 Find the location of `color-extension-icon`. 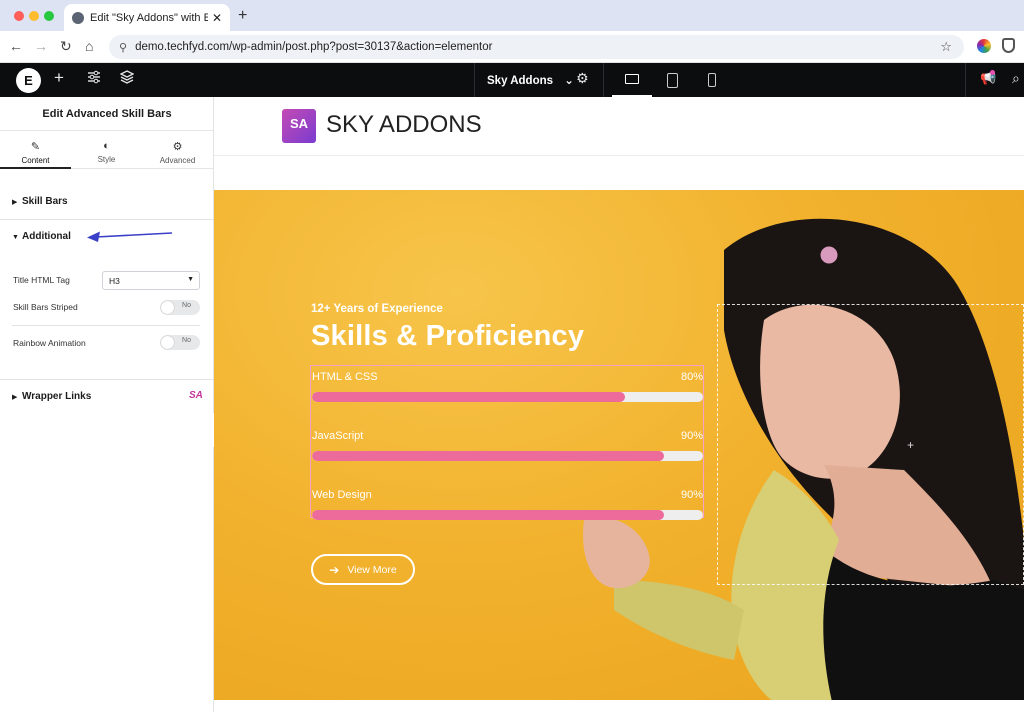

color-extension-icon is located at coordinates (984, 46).